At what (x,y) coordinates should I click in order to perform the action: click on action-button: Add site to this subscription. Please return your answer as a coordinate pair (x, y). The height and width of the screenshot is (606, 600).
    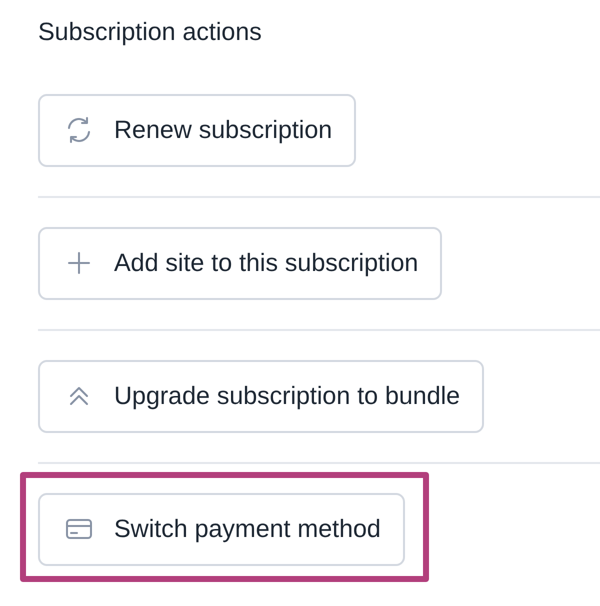
    Looking at the image, I should click on (240, 263).